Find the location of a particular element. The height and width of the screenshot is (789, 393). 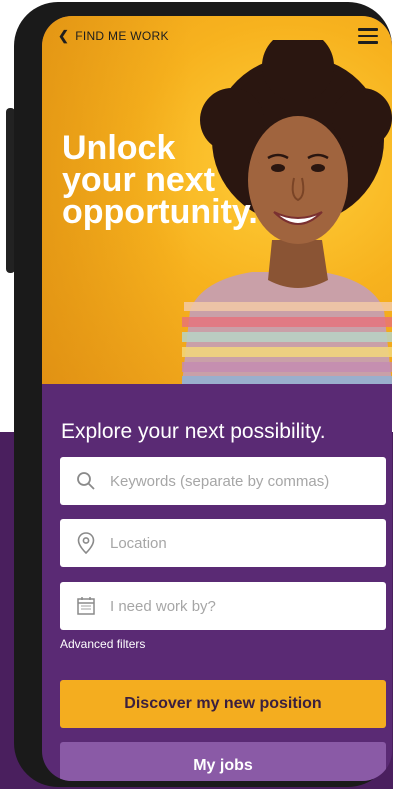

location-input is located at coordinates (240, 543).